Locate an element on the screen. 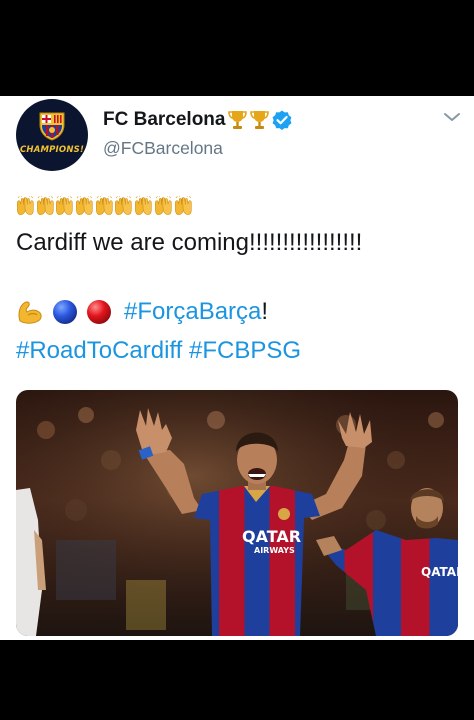 The height and width of the screenshot is (720, 474). messi-shirt-sponsor: QATAR is located at coordinates (439, 572).